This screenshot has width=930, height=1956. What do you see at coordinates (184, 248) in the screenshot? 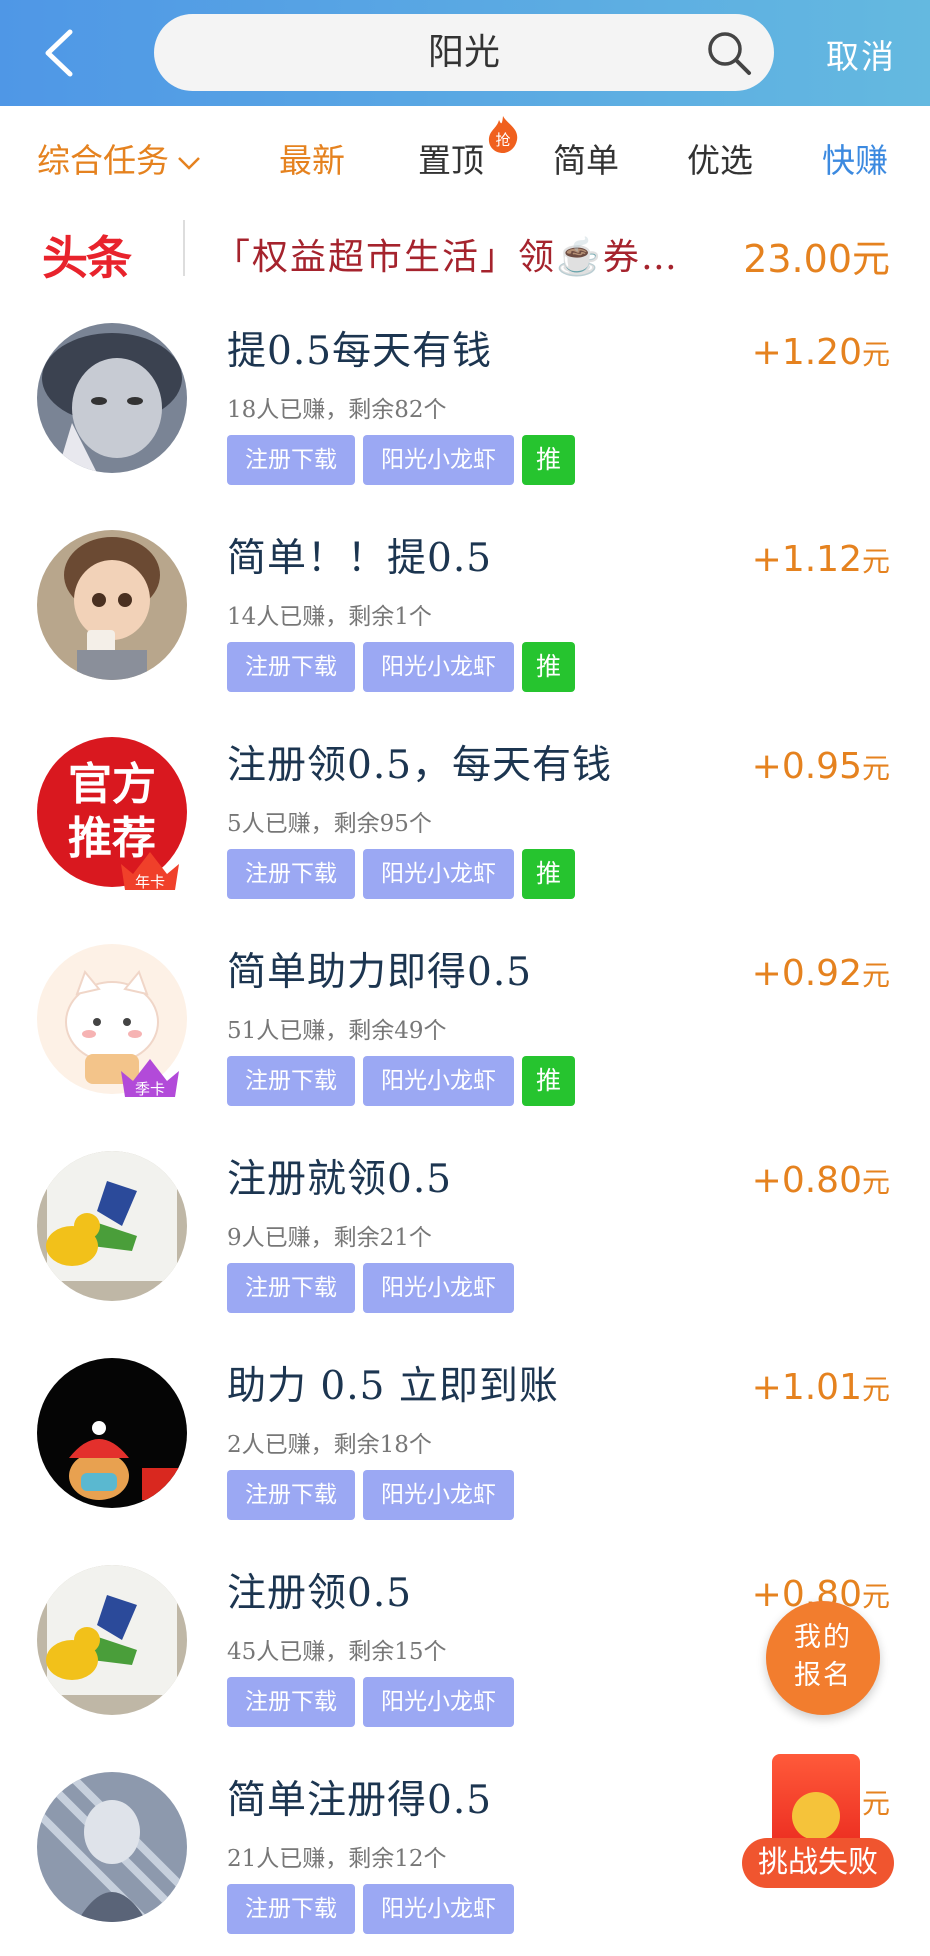
I see `divider` at bounding box center [184, 248].